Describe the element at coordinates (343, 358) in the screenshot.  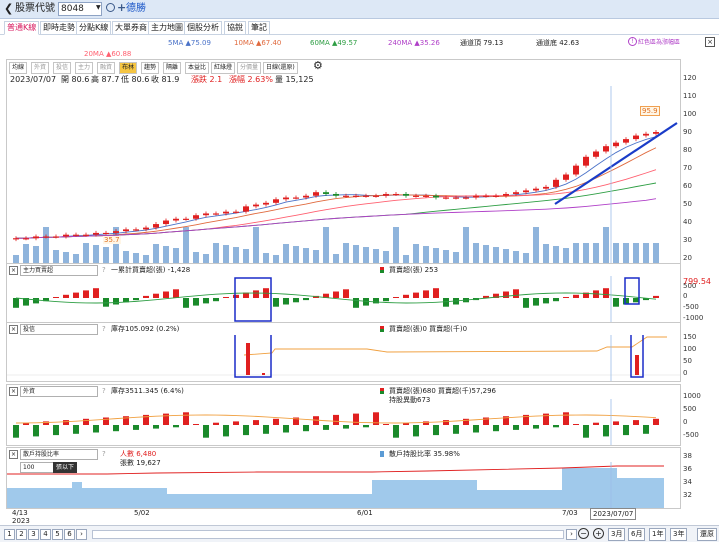
I see `trust-svg` at that location.